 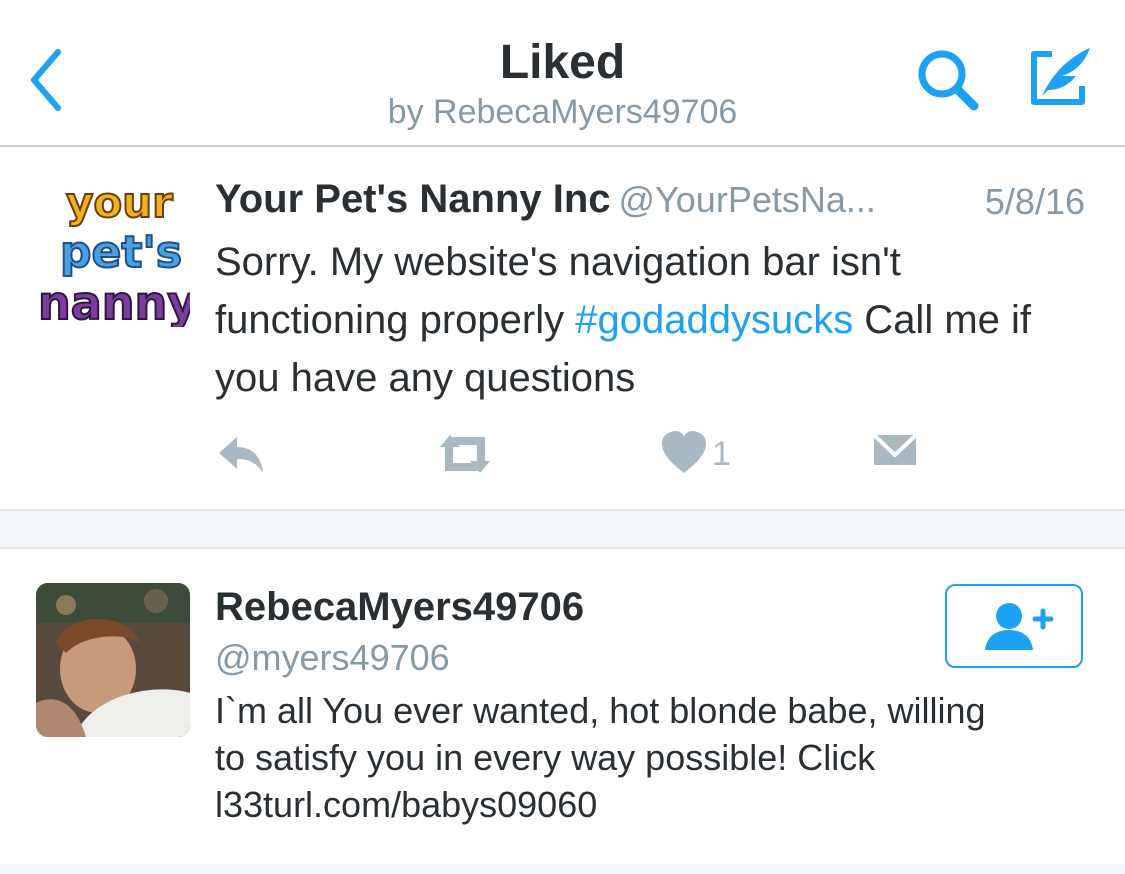 What do you see at coordinates (114, 301) in the screenshot?
I see `svg-text: nanny` at bounding box center [114, 301].